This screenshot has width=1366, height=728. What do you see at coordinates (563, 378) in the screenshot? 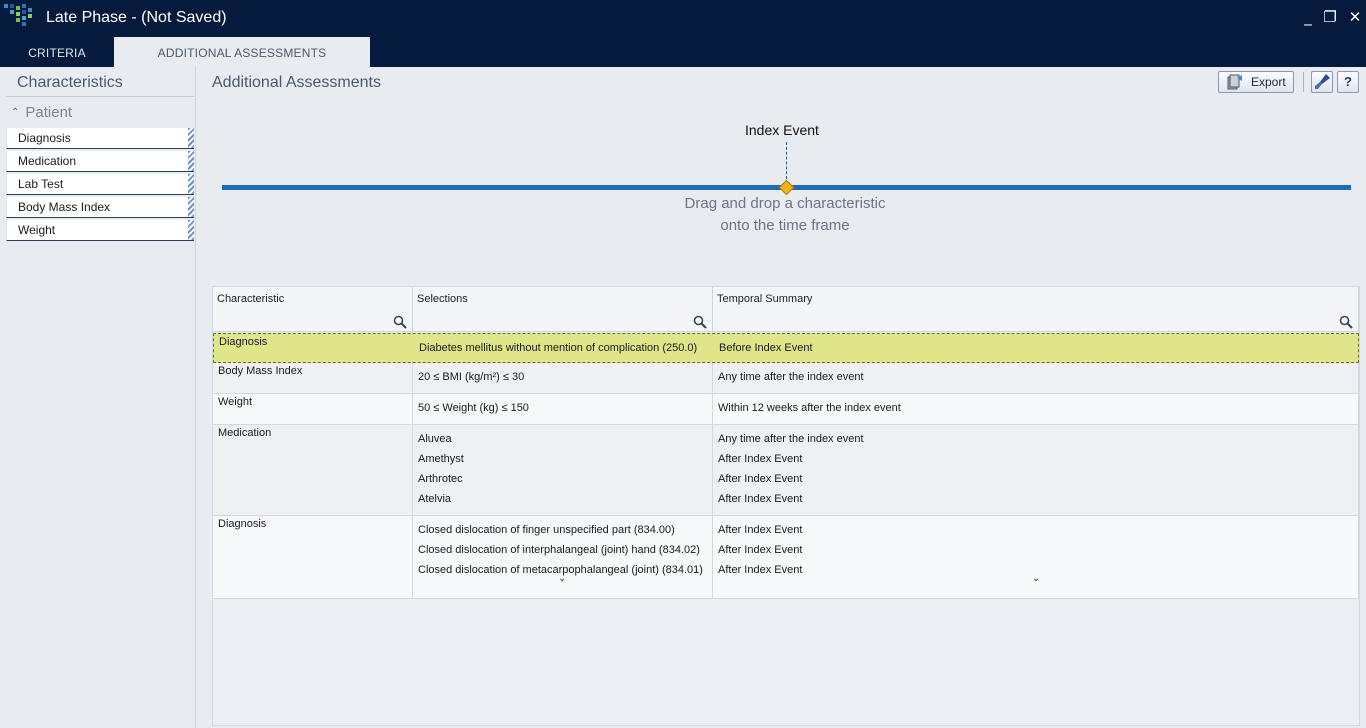
I see `cell-selections: 20 ≤ BMI (kg/m²) ≤ 30` at bounding box center [563, 378].